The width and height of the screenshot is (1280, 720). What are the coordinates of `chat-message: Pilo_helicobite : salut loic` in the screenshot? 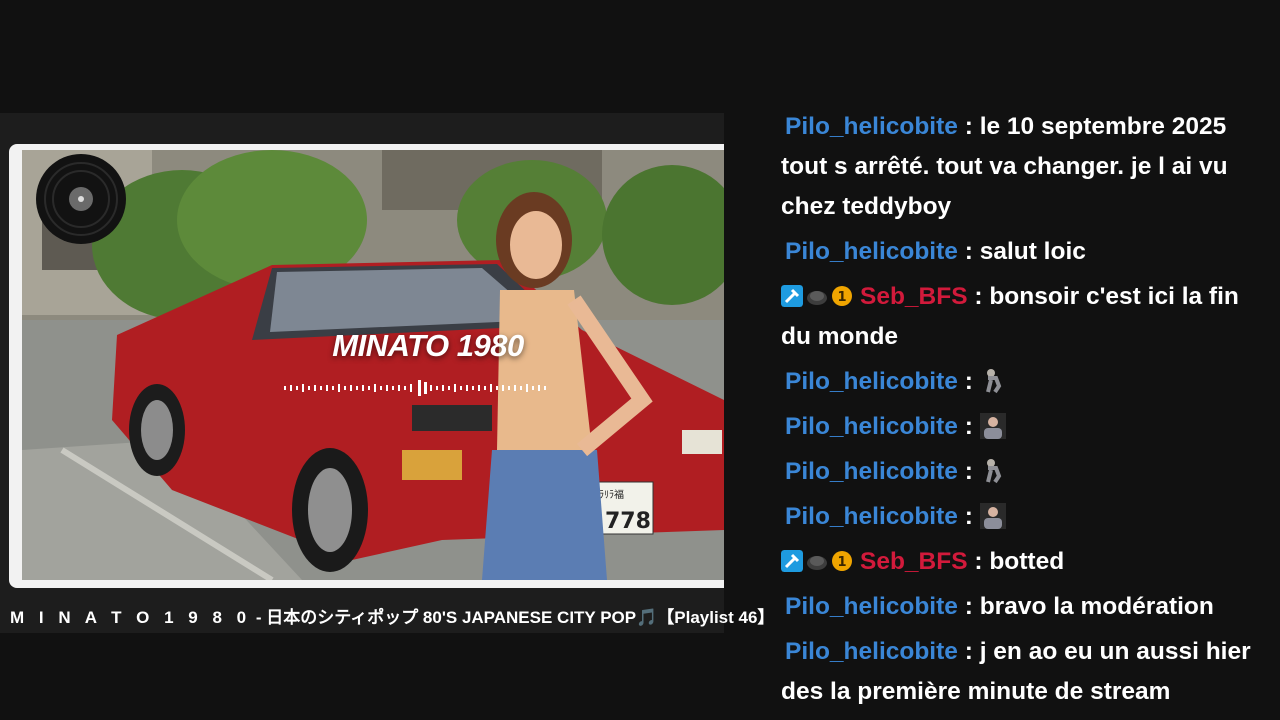 It's located at (1026, 252).